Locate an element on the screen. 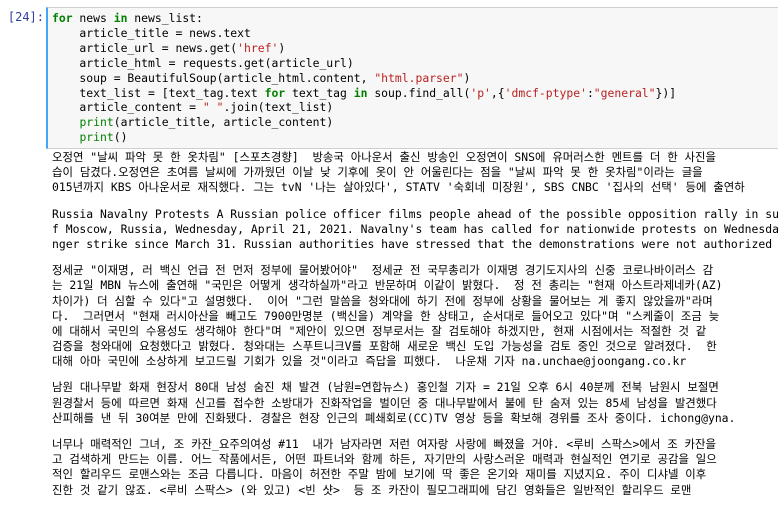 Image resolution: width=778 pixels, height=509 pixels. code-line: article_url = news.get('href') is located at coordinates (415, 48).